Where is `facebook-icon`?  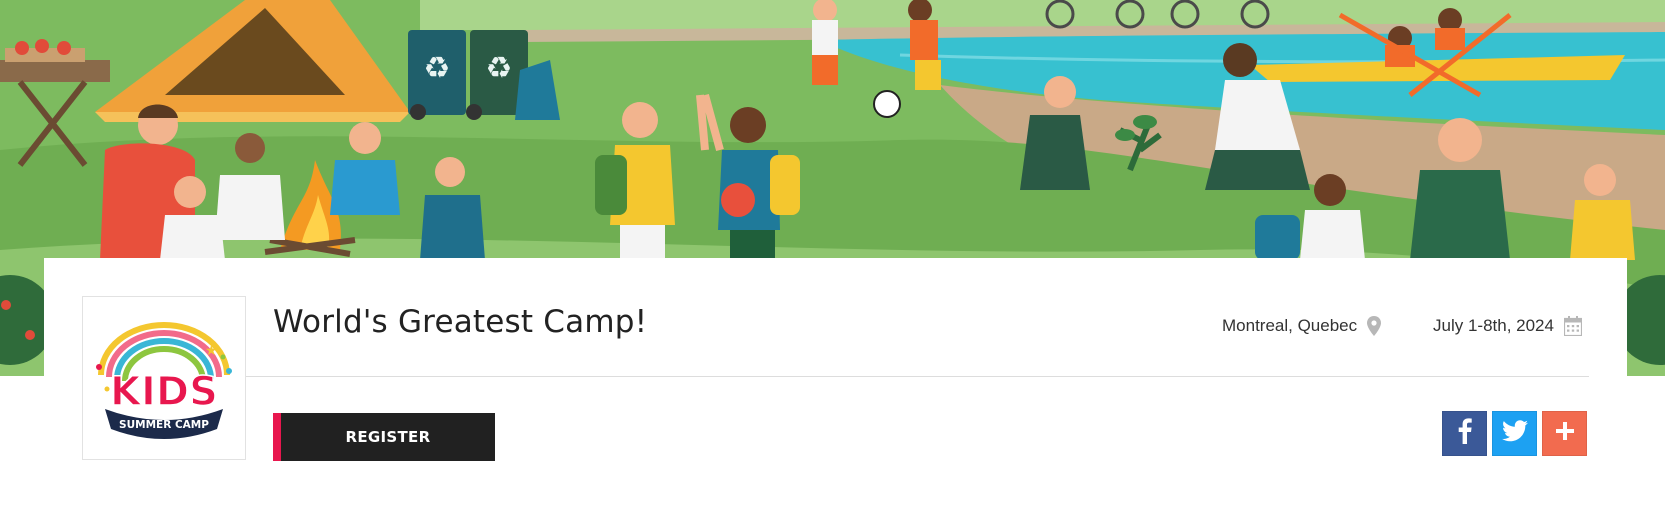 facebook-icon is located at coordinates (1465, 433).